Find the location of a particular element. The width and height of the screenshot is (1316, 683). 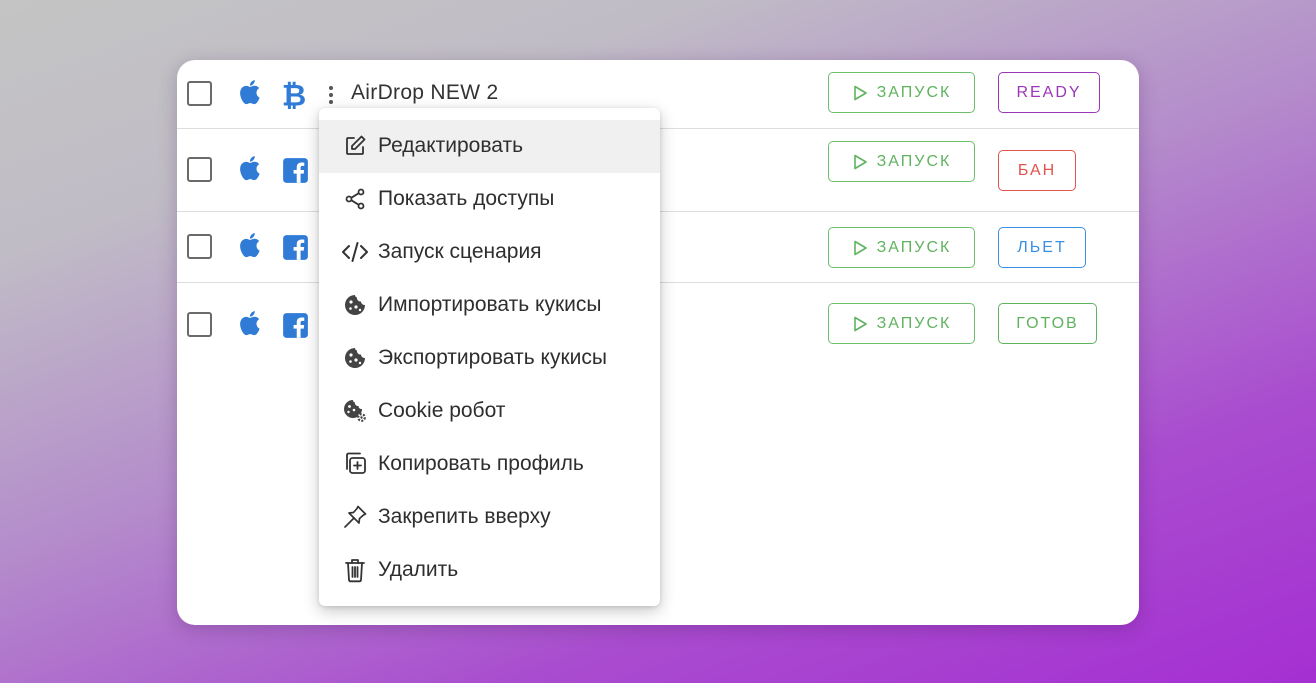

menu-item-pin-top: Закрепить вверху is located at coordinates (489, 516).